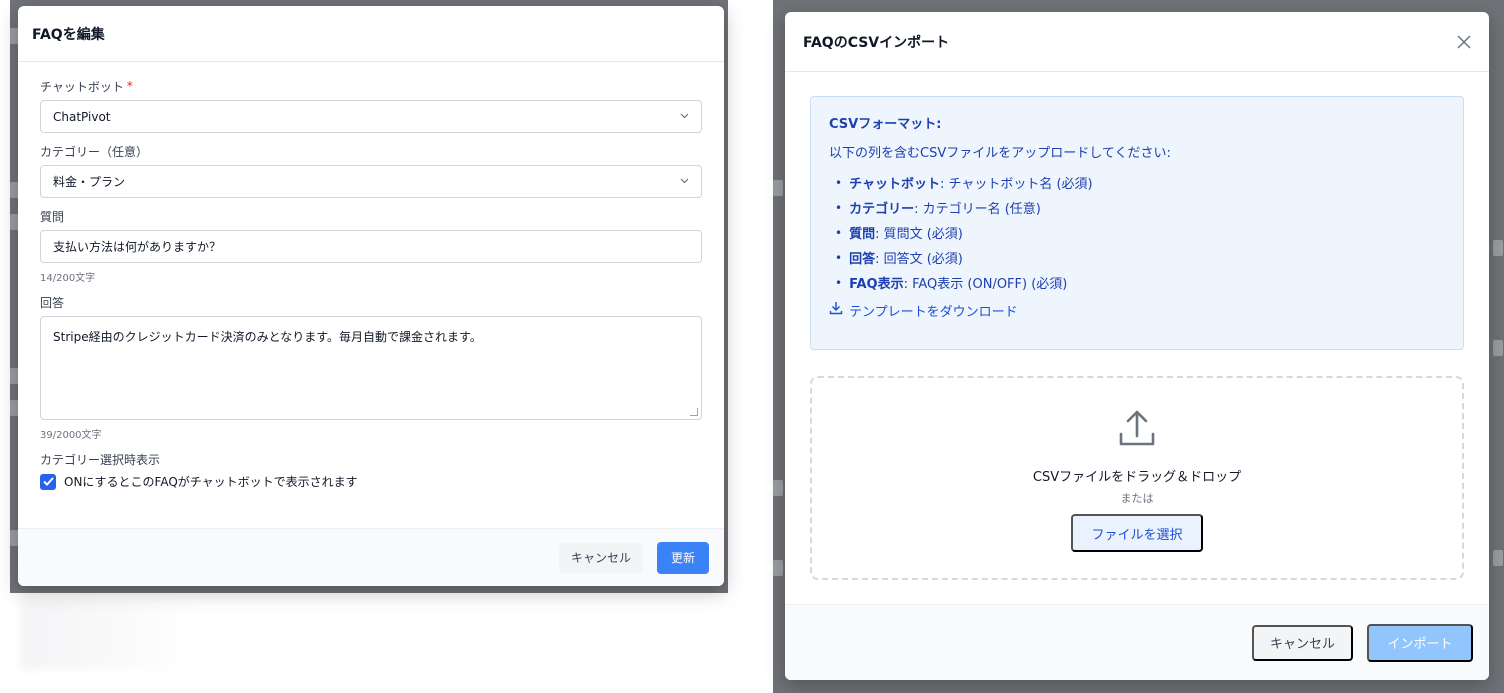 This screenshot has width=1504, height=693. Describe the element at coordinates (1137, 430) in the screenshot. I see `upload-icon` at that location.